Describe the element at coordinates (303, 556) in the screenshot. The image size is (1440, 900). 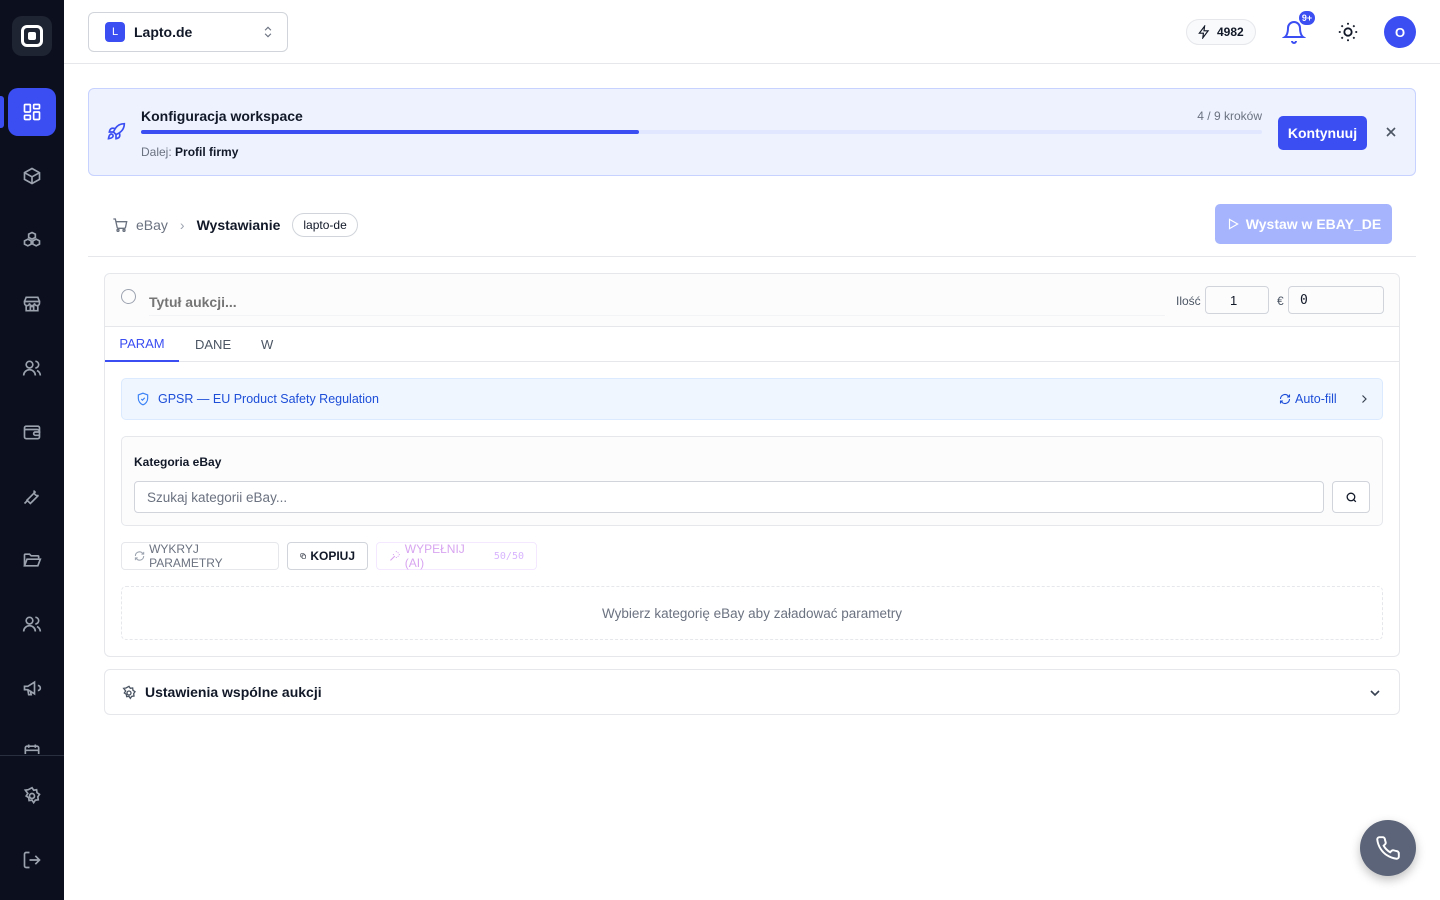
I see `copy-icon` at that location.